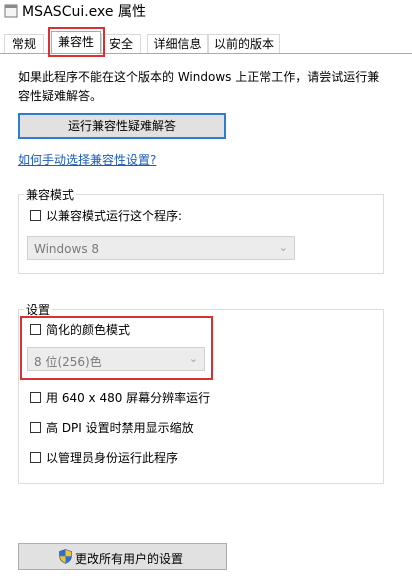 The image size is (412, 583). I want to click on color-depth-select-value: 8 位(256)色, so click(68, 362).